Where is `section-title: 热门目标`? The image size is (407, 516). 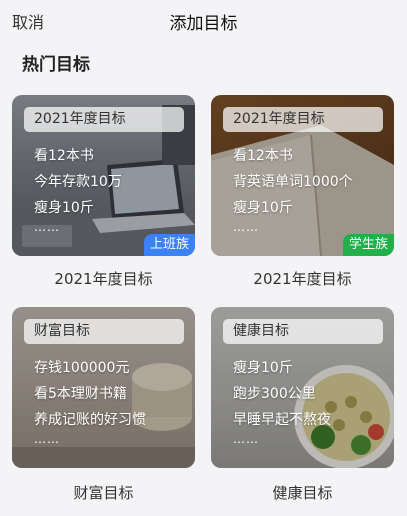
section-title: 热门目标 is located at coordinates (56, 65).